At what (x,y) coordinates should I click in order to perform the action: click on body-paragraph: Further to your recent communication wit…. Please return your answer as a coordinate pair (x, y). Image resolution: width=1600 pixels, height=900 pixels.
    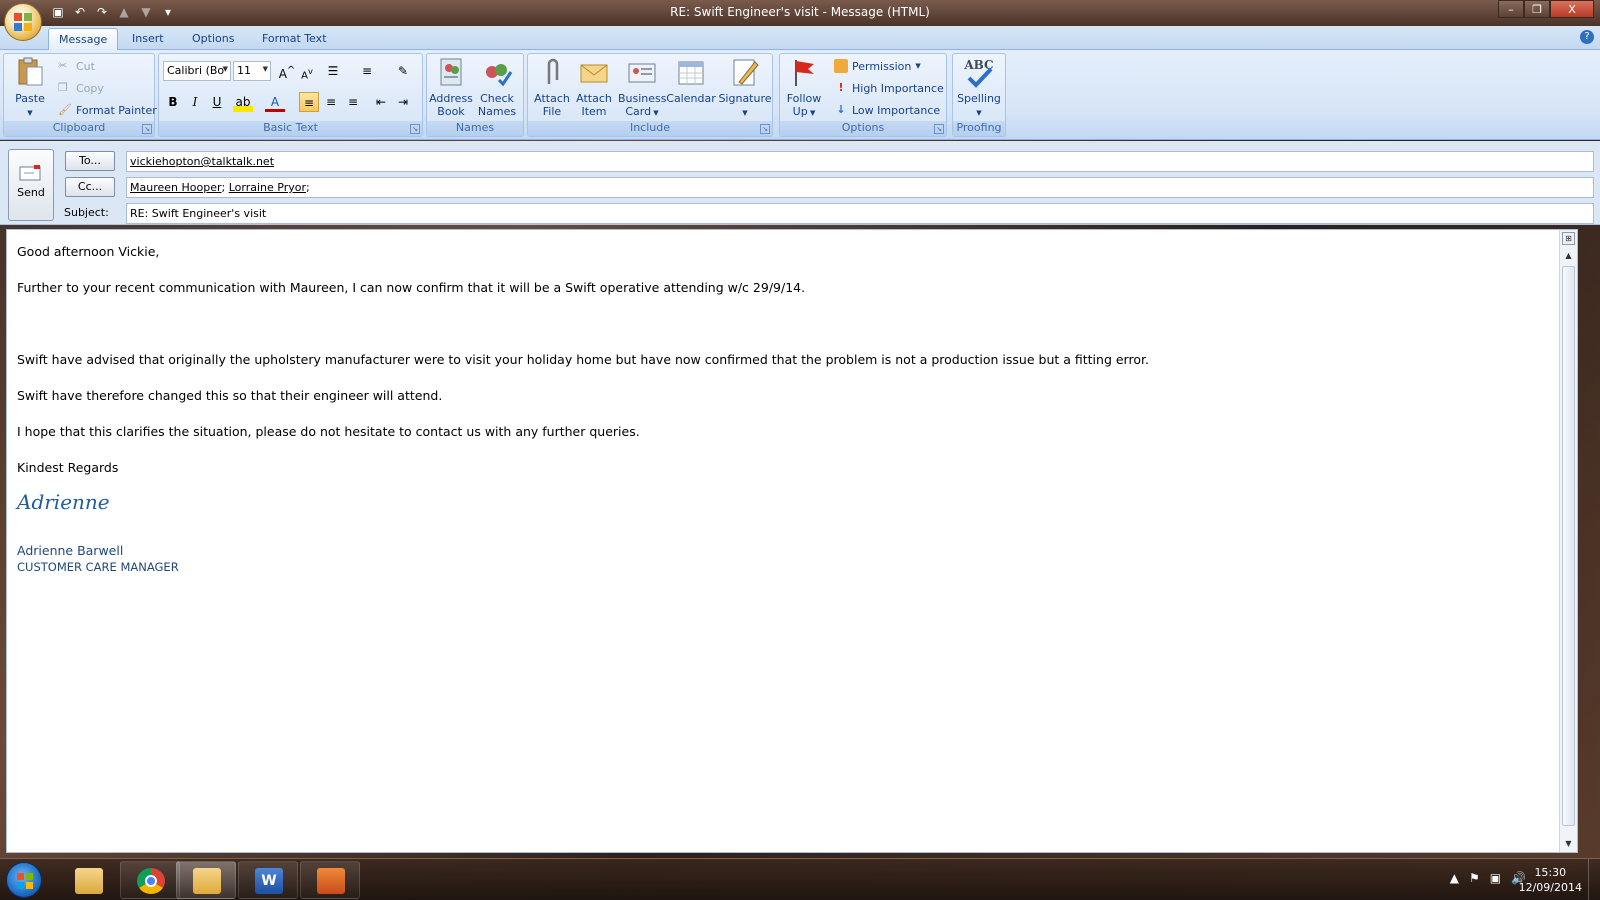
    Looking at the image, I should click on (411, 287).